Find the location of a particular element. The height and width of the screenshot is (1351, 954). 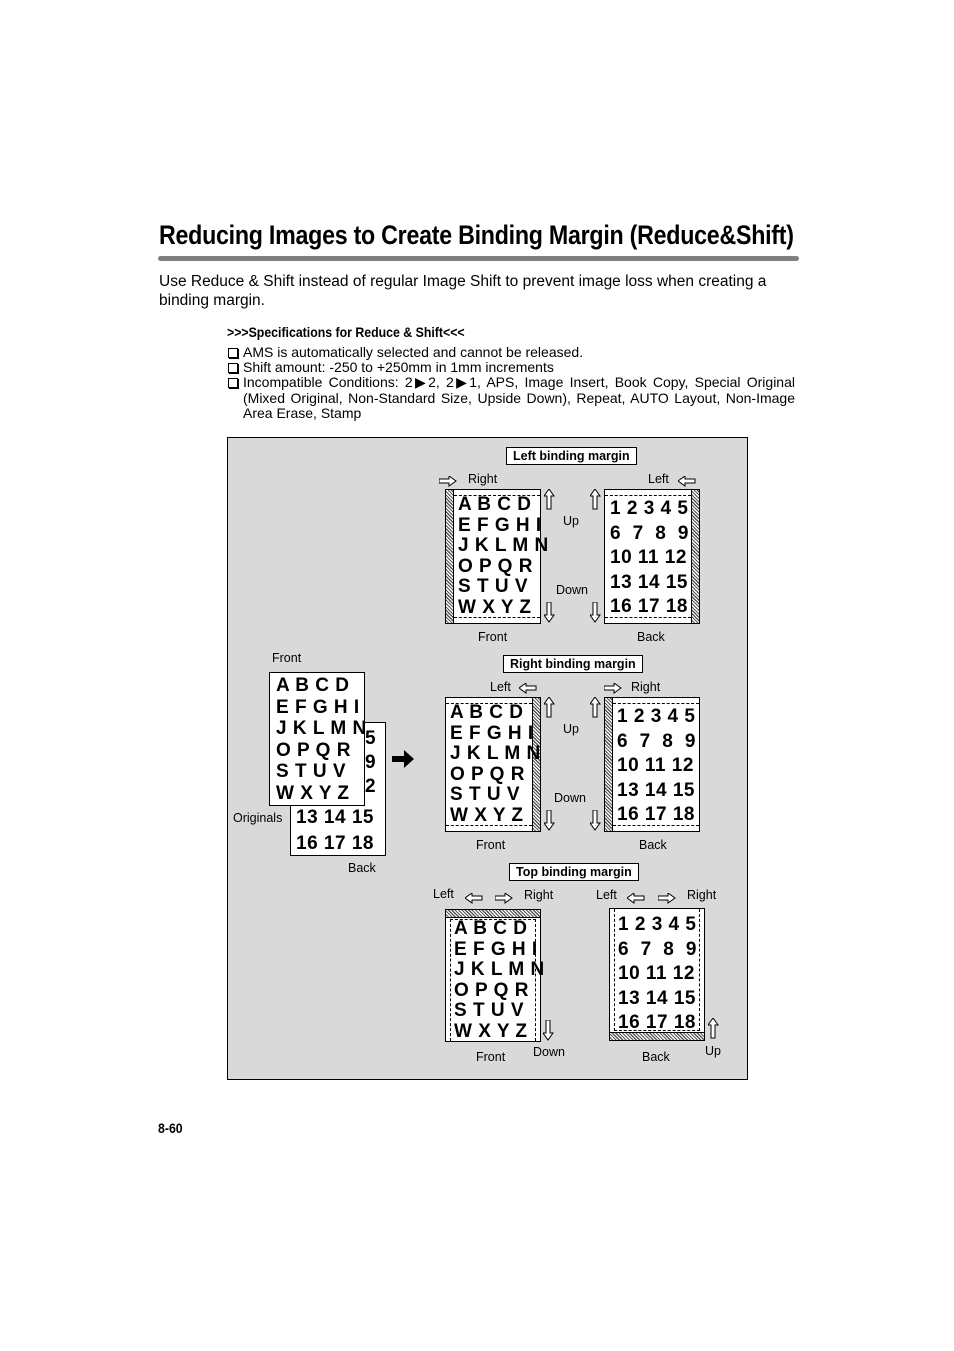

originals-front-label: Front is located at coordinates (287, 658).